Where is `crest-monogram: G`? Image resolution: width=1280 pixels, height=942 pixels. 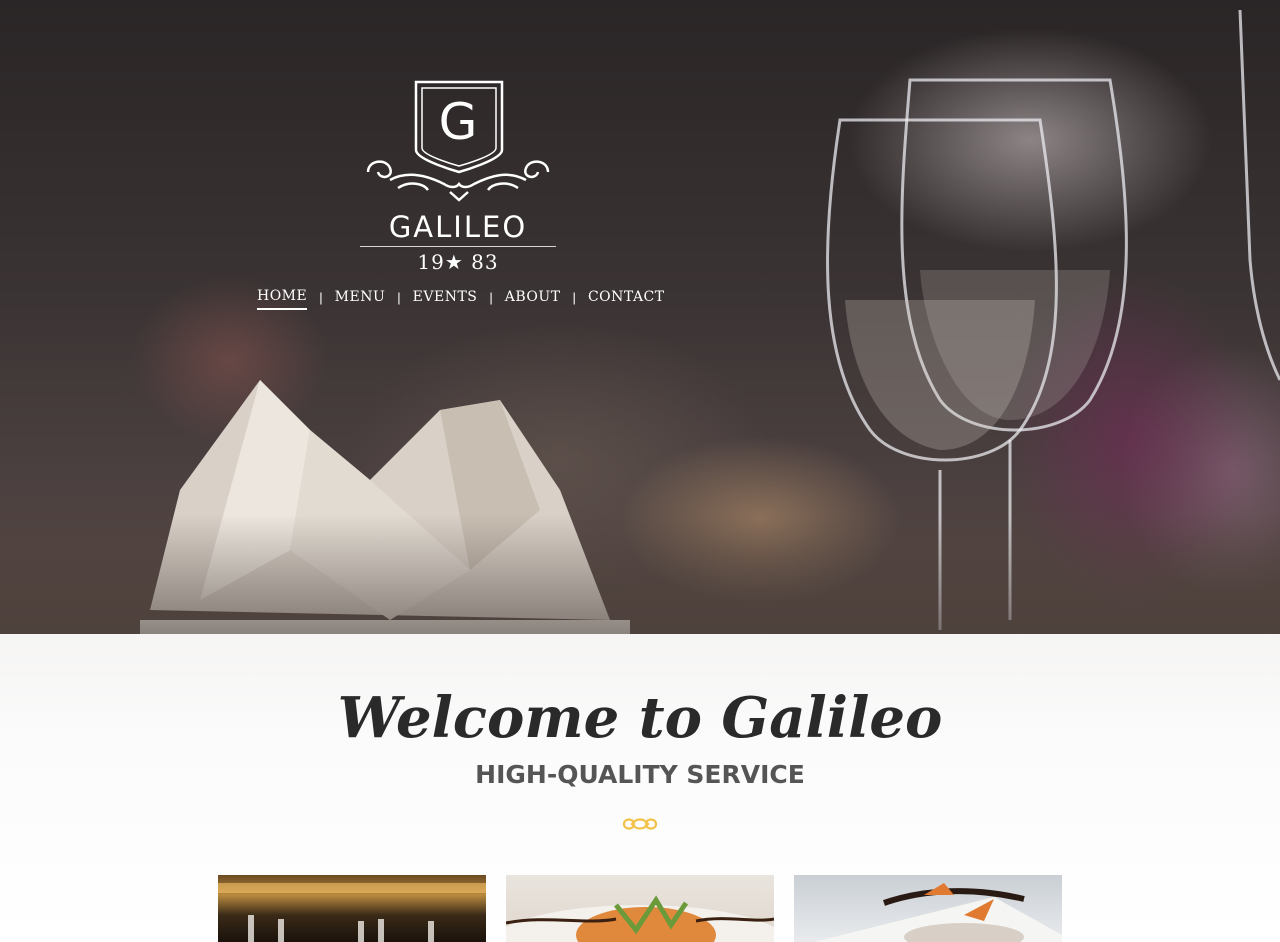
crest-monogram: G is located at coordinates (458, 122).